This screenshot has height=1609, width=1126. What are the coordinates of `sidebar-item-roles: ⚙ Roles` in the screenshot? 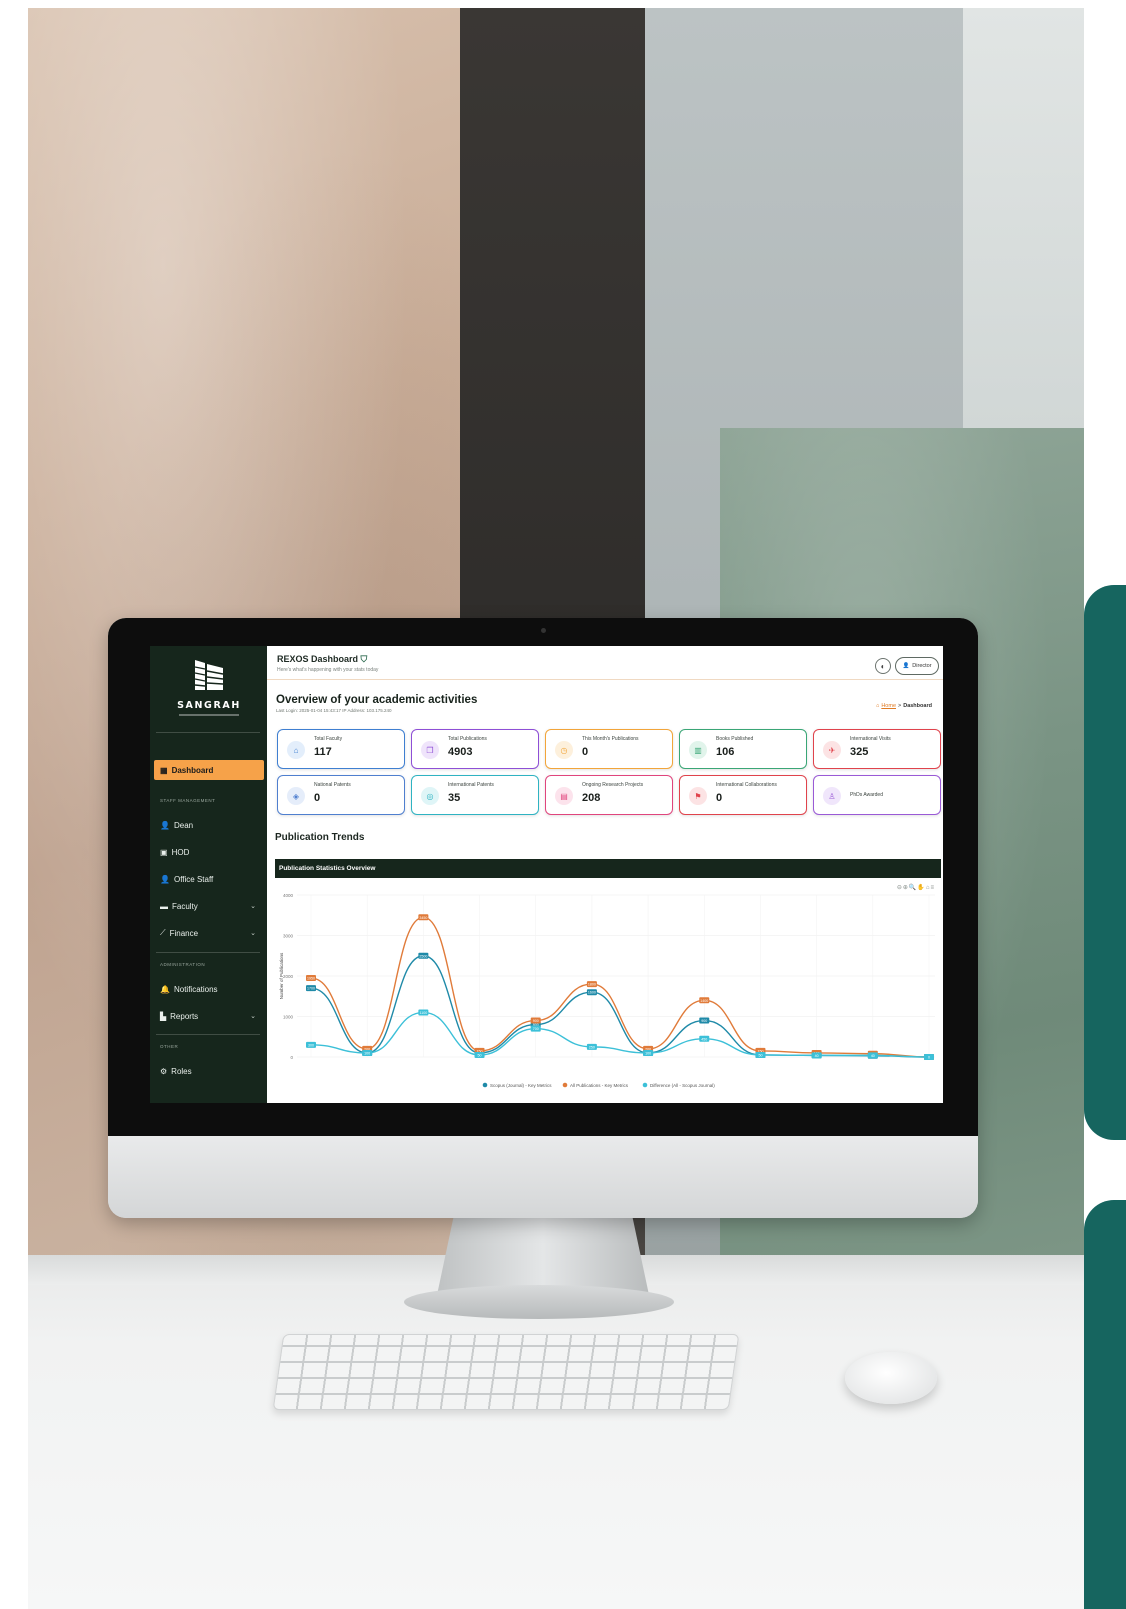 It's located at (210, 1071).